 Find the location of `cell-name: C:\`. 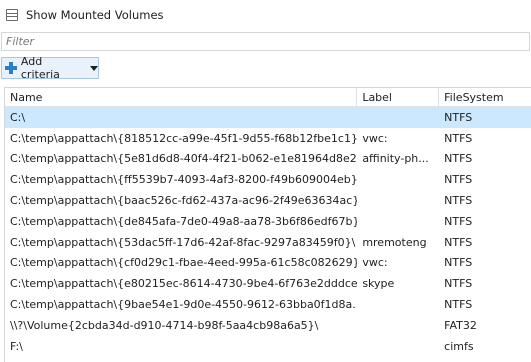

cell-name: C:\ is located at coordinates (18, 117).